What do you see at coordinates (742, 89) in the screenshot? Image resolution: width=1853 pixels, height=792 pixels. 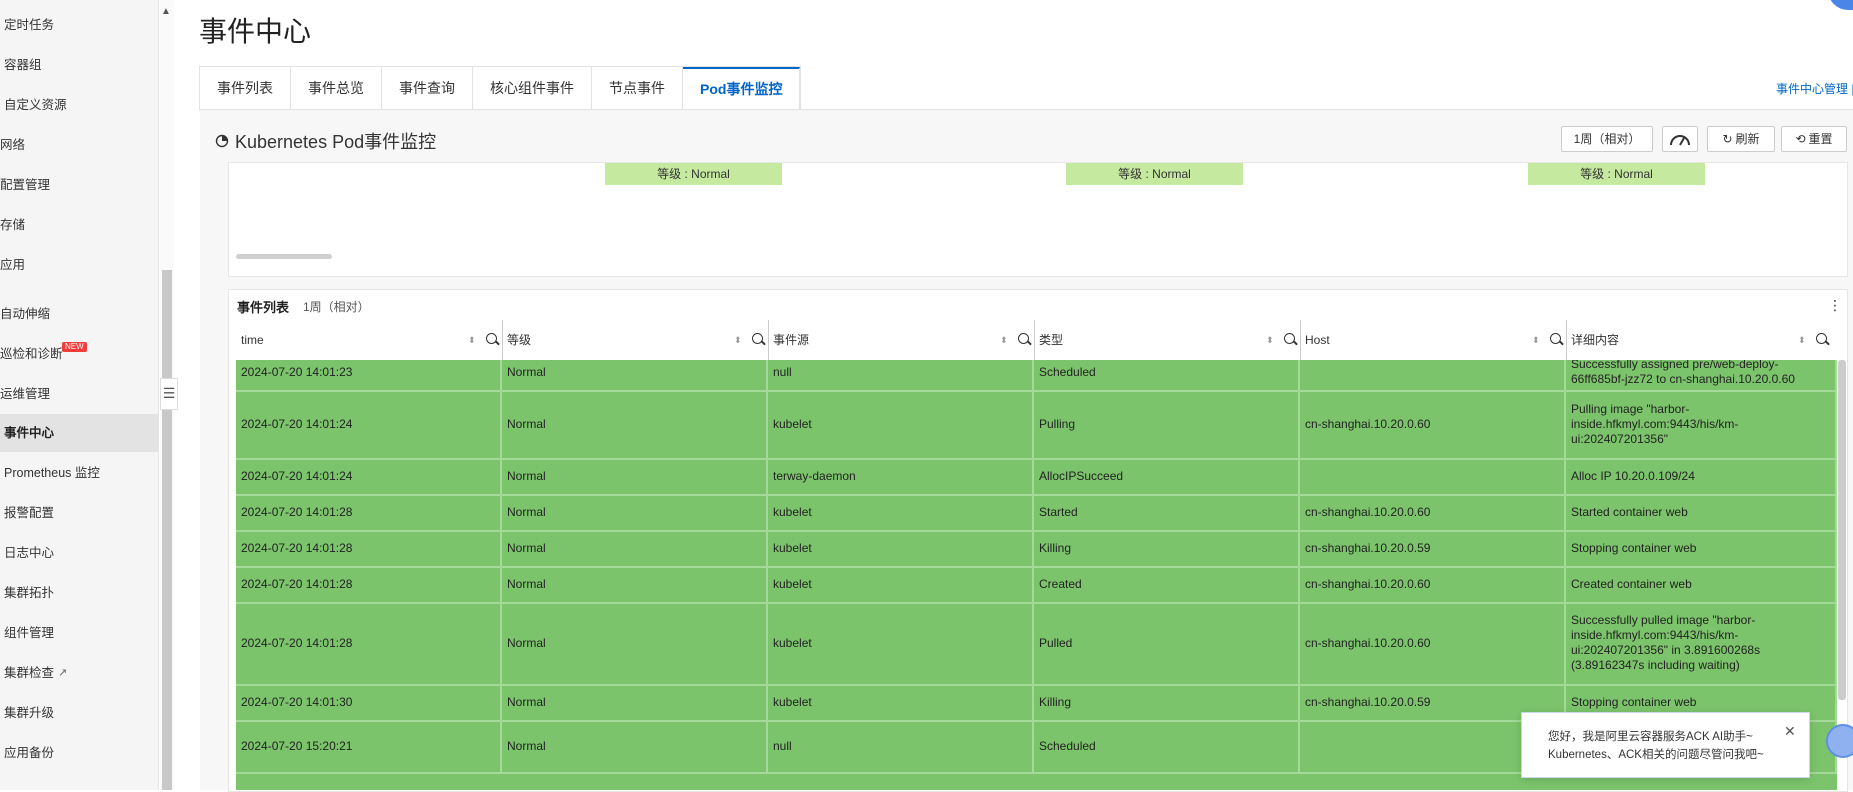 I see `tab-pod-event-monitor: Pod事件监控` at bounding box center [742, 89].